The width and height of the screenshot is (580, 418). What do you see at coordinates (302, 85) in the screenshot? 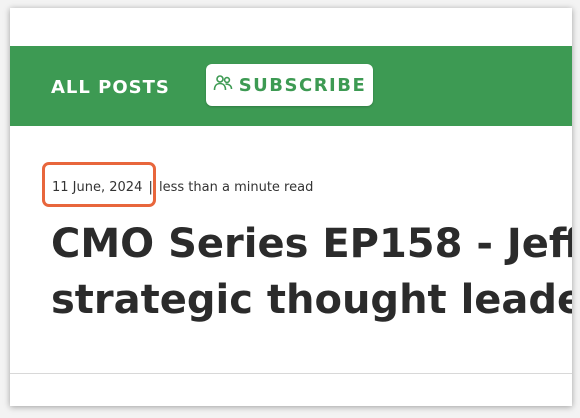
I see `subscribe-label: SUBSCRIBE` at bounding box center [302, 85].